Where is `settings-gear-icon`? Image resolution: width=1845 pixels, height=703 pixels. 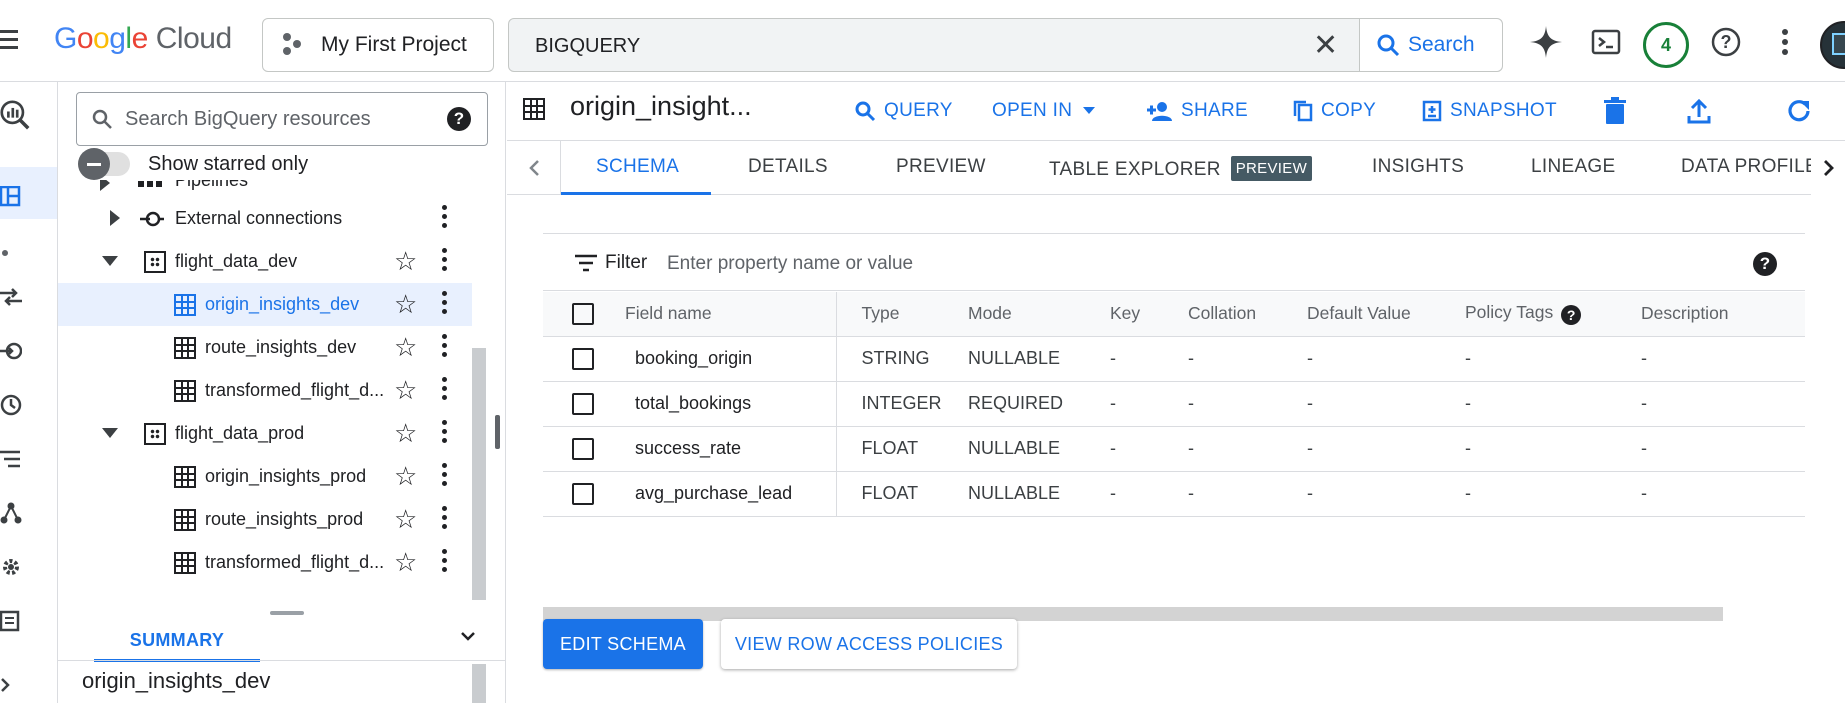
settings-gear-icon is located at coordinates (15, 567).